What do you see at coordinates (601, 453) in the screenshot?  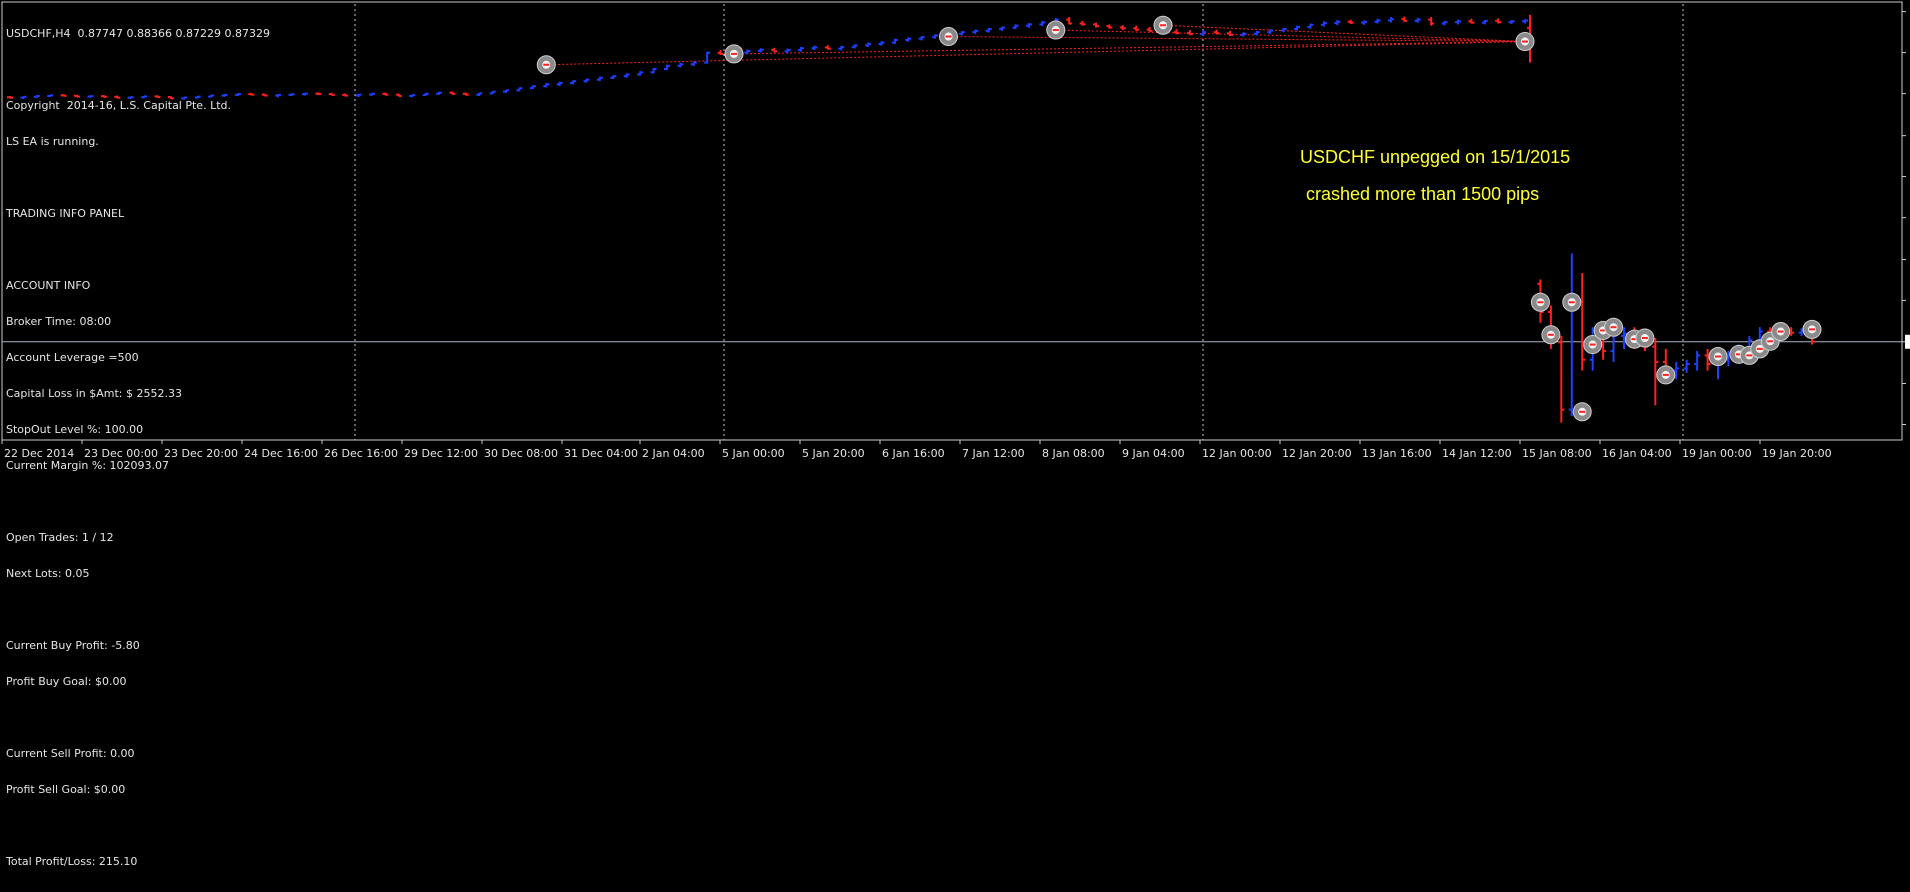 I see `x-tick-label: 31 Dec 04:00` at bounding box center [601, 453].